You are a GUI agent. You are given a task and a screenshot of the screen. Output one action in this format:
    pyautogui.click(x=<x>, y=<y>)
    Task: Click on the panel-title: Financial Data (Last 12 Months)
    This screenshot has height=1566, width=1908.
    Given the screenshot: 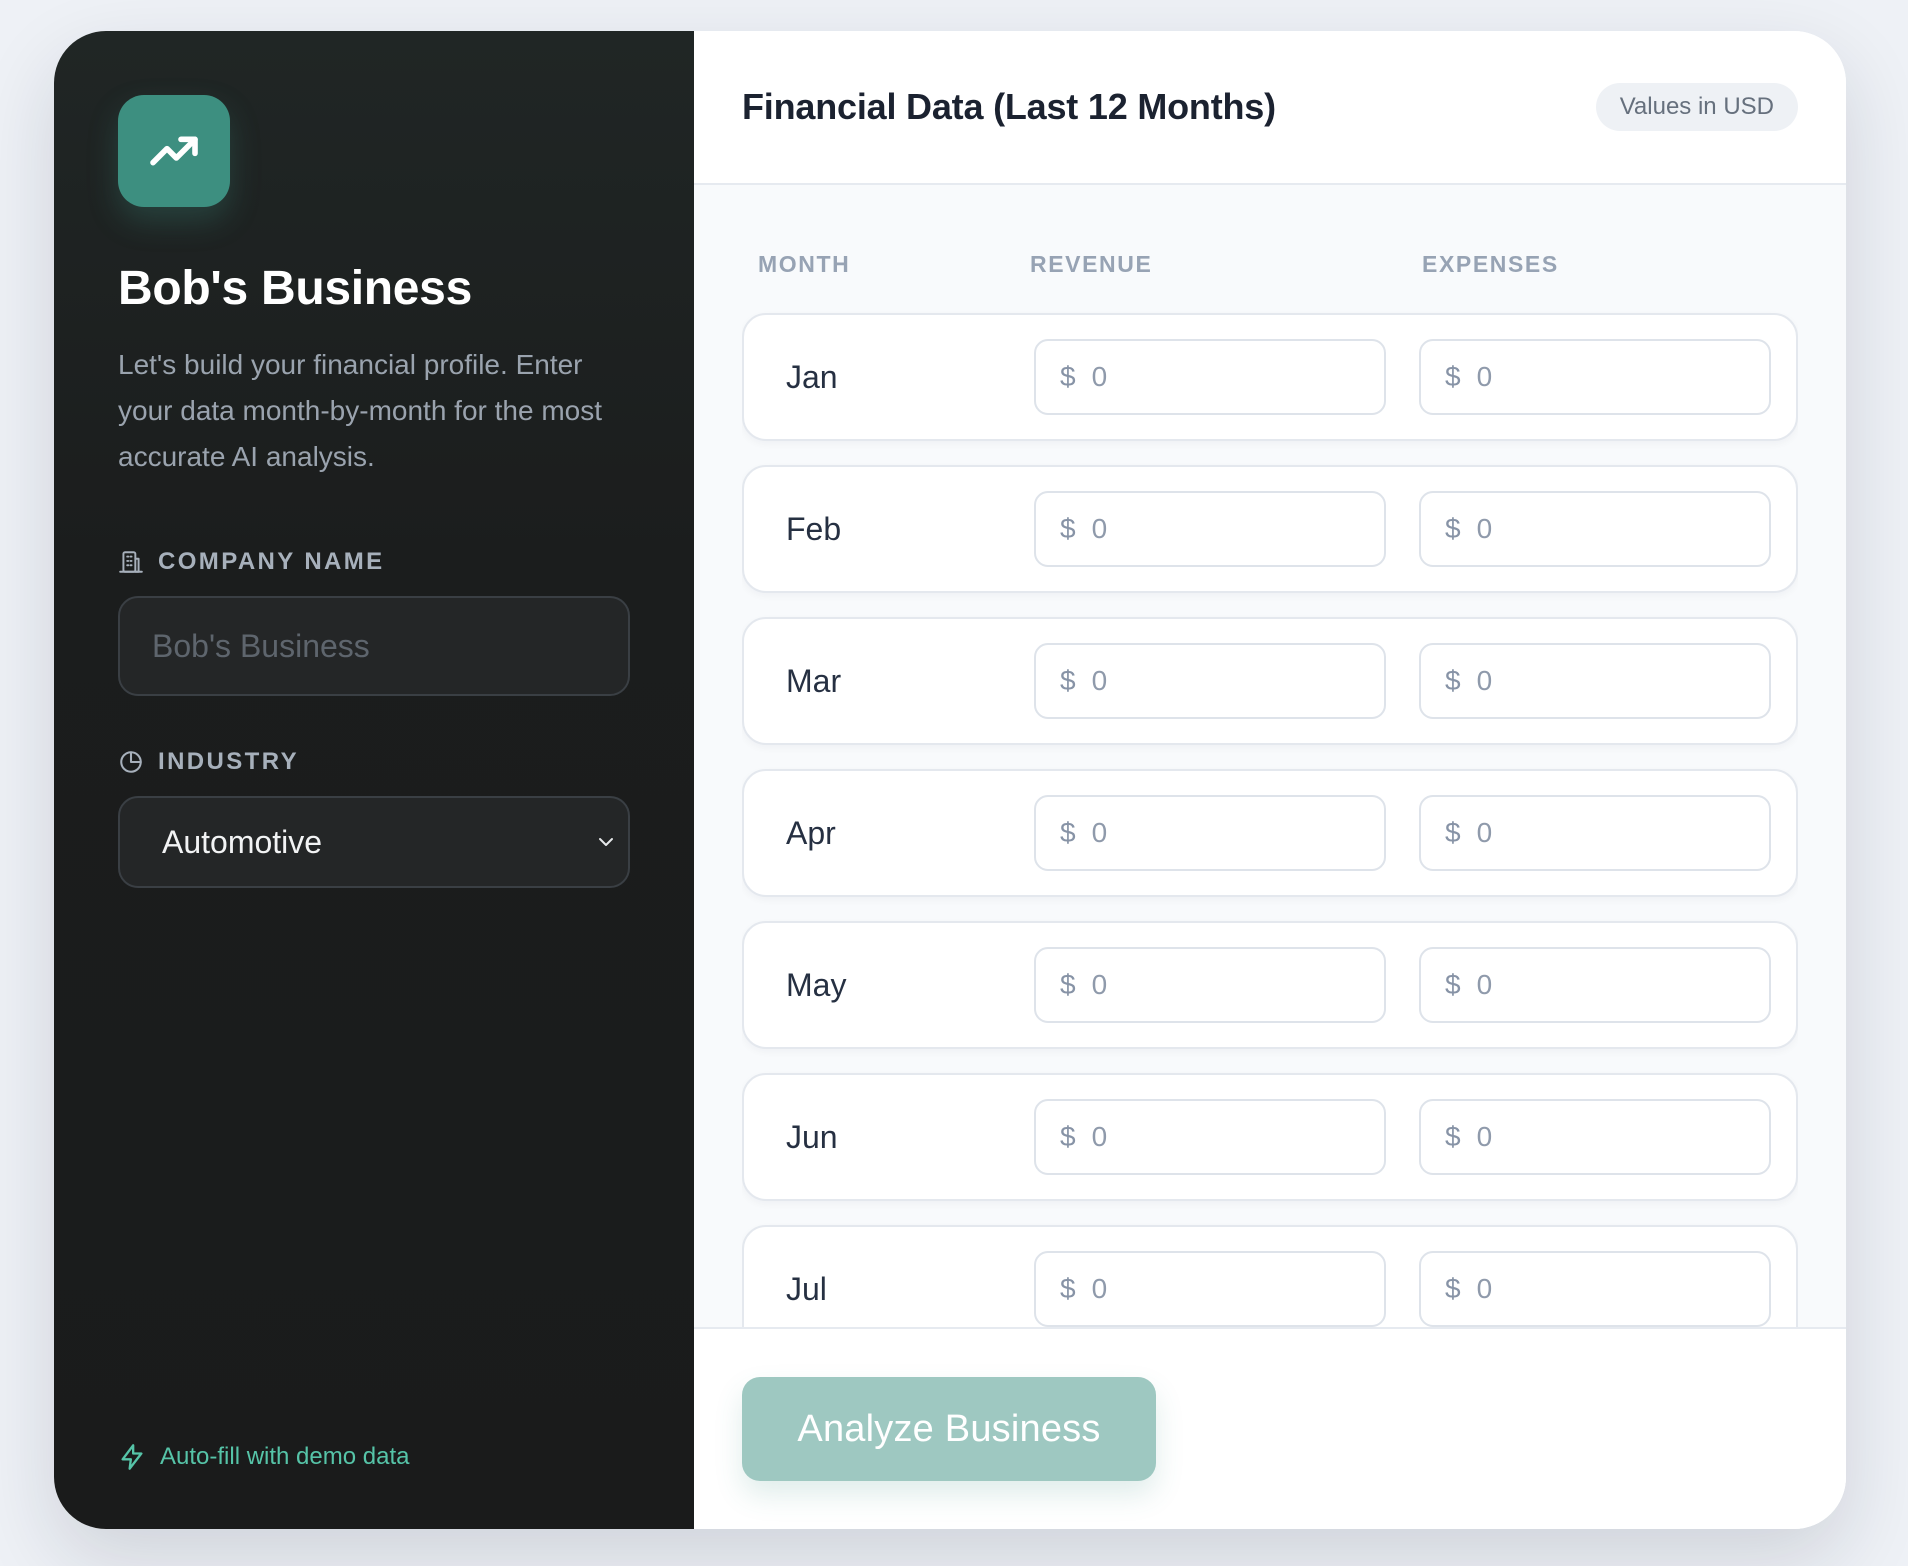 What is the action you would take?
    pyautogui.click(x=1009, y=106)
    